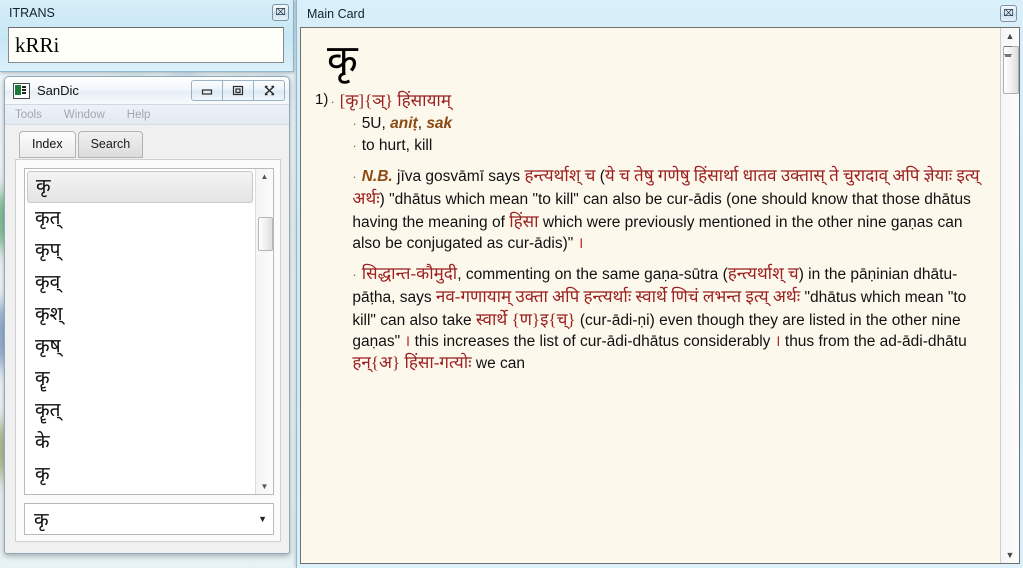 The width and height of the screenshot is (1023, 568). I want to click on itrans-input: kRRi, so click(146, 45).